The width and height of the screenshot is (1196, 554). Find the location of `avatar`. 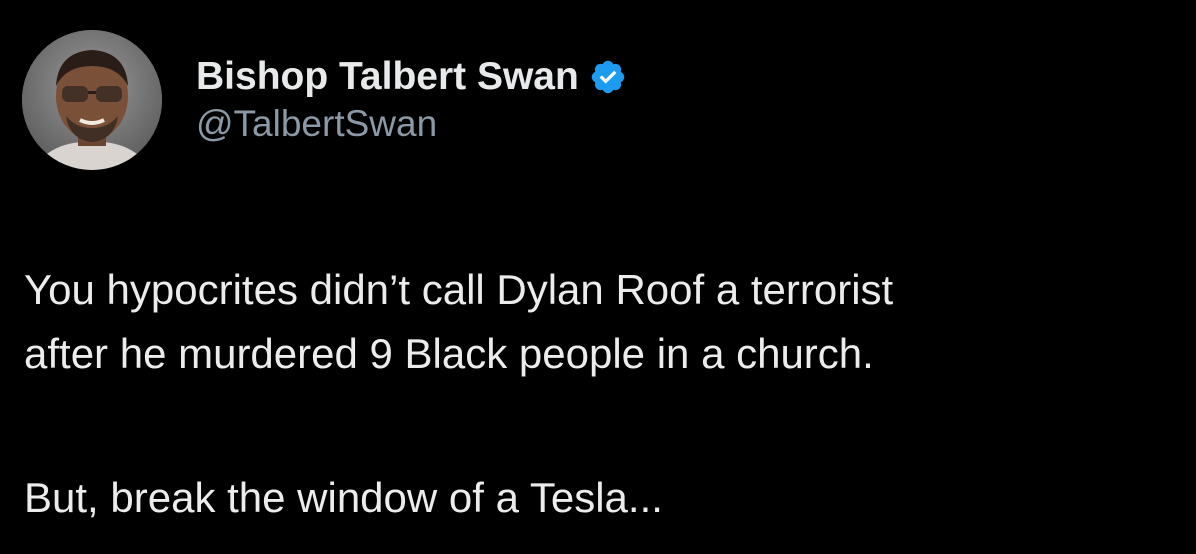

avatar is located at coordinates (92, 100).